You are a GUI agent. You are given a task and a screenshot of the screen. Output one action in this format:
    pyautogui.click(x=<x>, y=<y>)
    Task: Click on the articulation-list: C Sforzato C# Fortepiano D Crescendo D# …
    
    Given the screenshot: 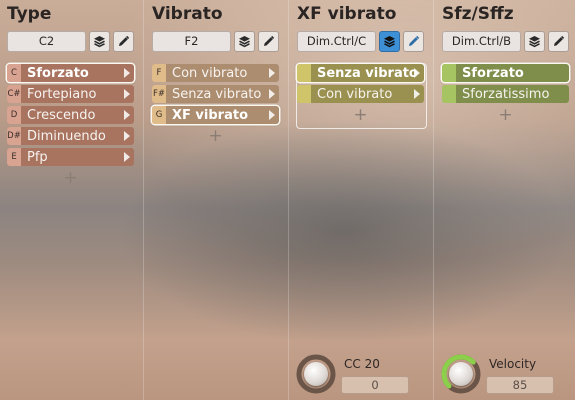 What is the action you would take?
    pyautogui.click(x=70, y=125)
    